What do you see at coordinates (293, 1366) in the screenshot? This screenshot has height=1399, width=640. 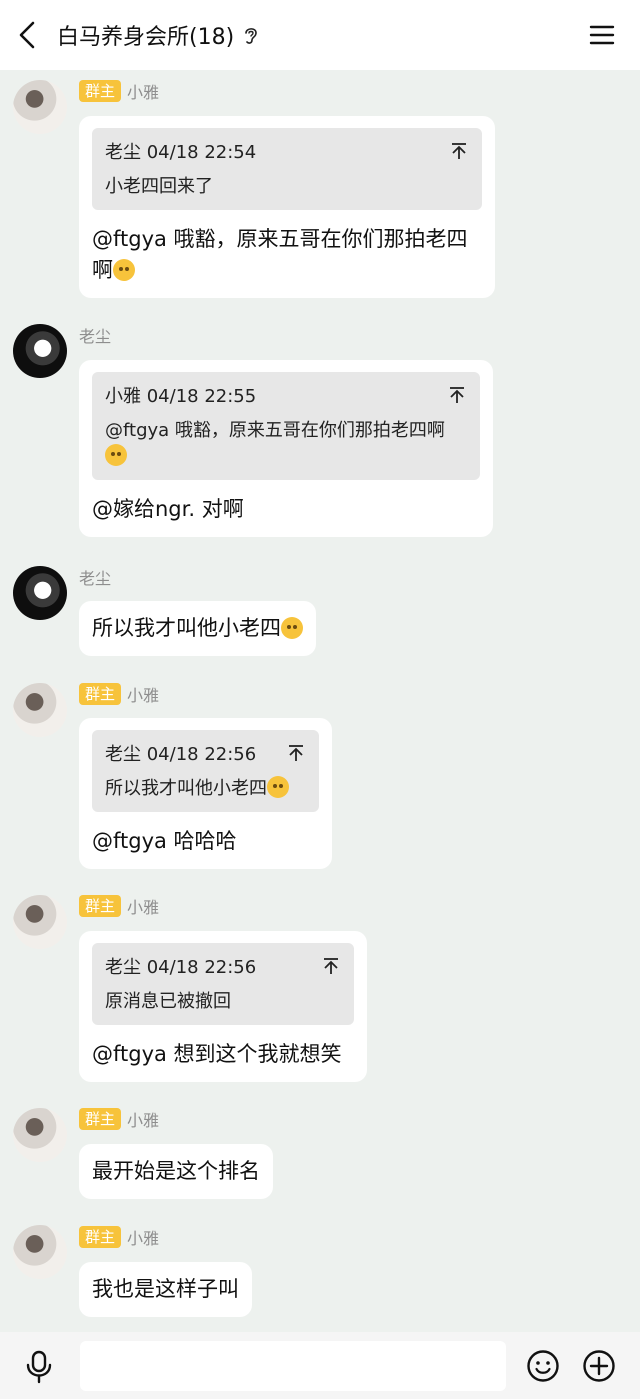 I see `message-input` at bounding box center [293, 1366].